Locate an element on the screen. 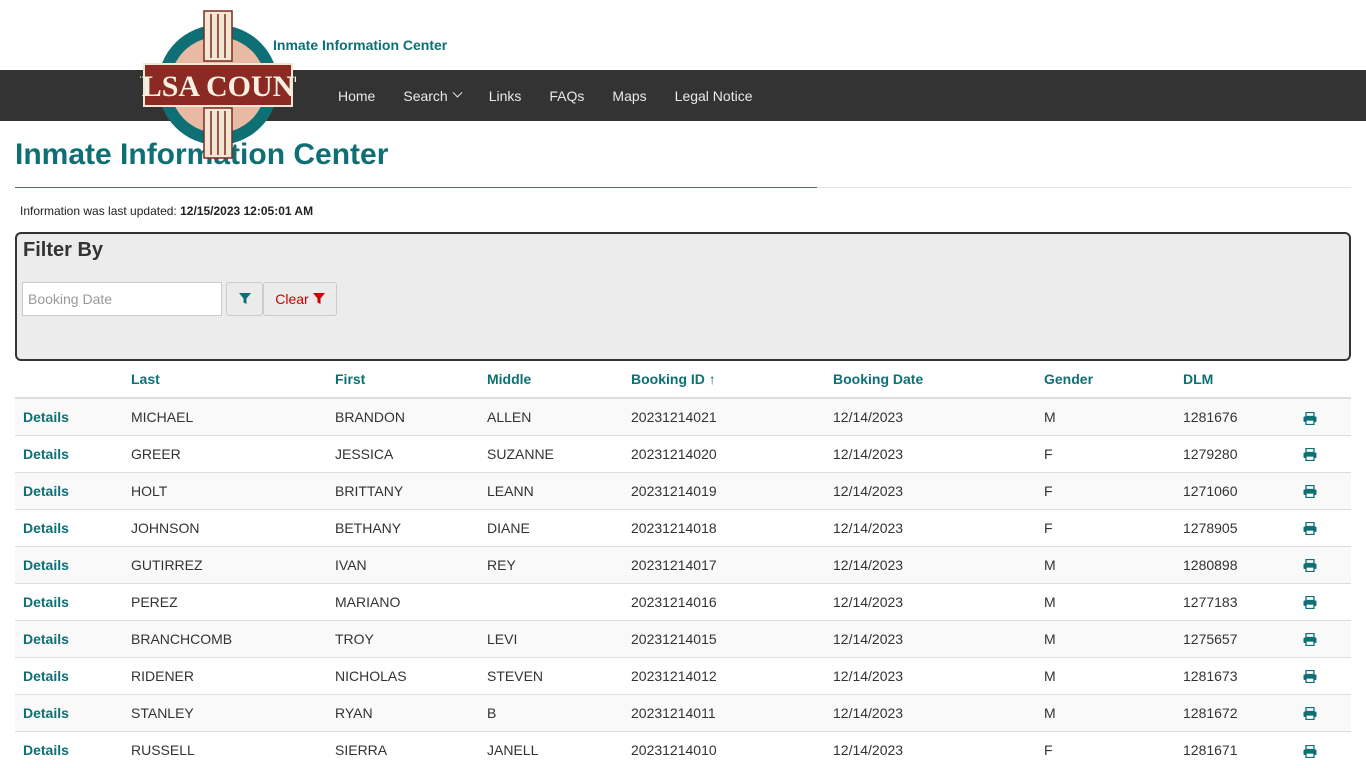 The height and width of the screenshot is (768, 1366). nav-links: Links is located at coordinates (505, 95).